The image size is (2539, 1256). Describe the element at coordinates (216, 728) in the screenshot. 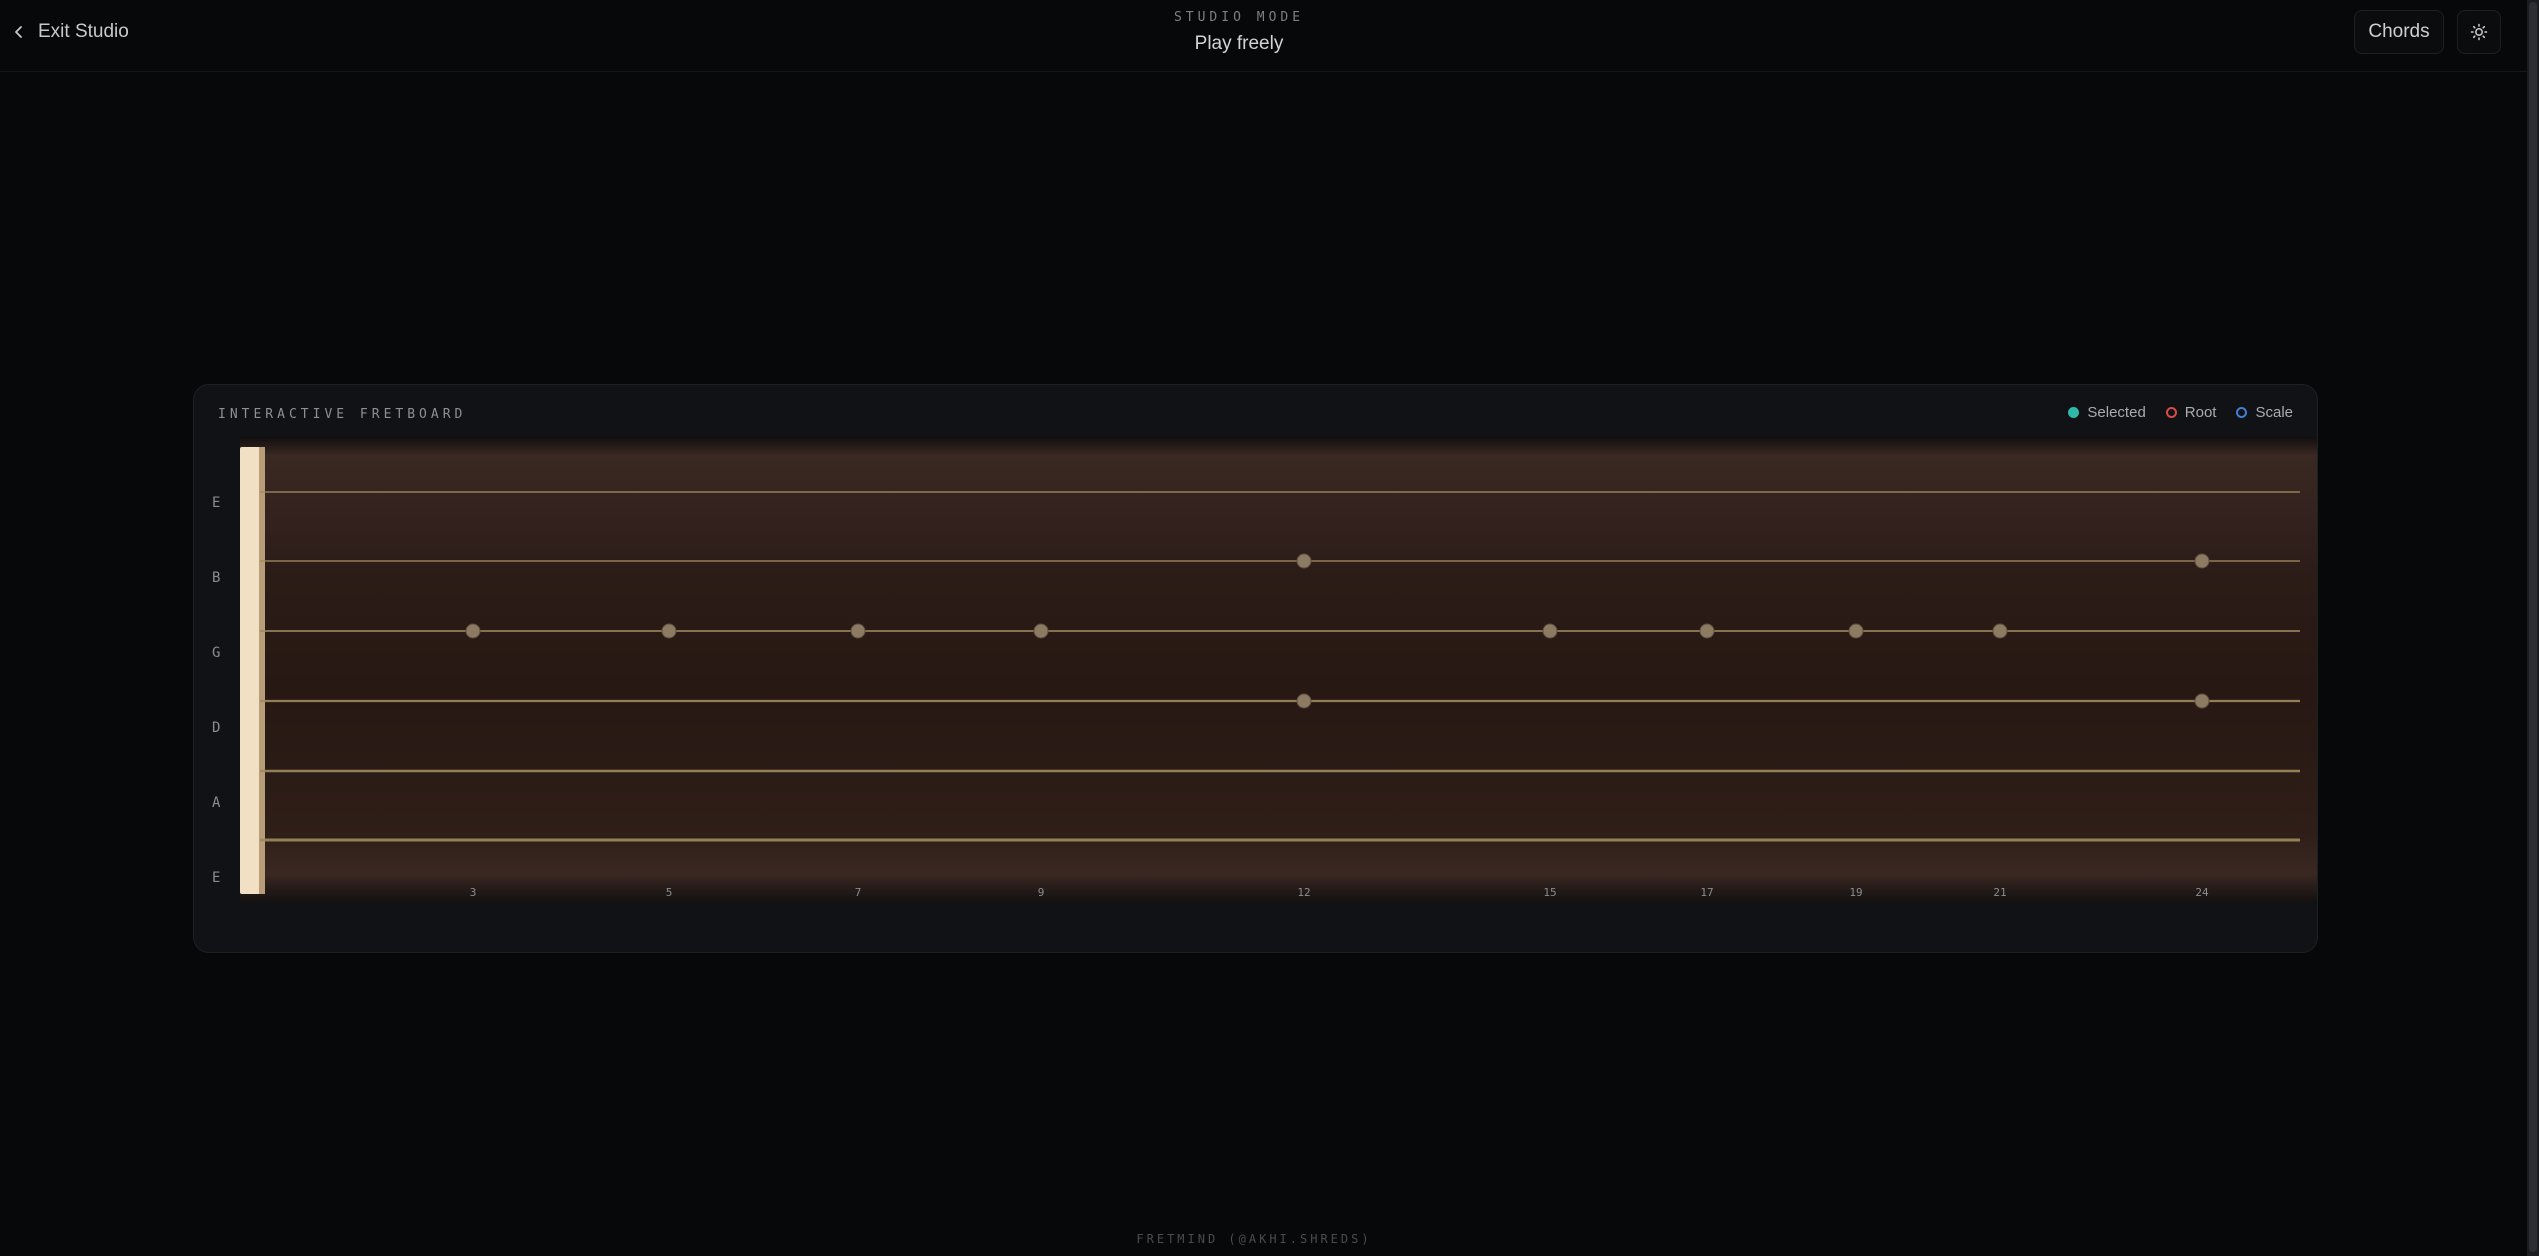

I see `string-label-4: D` at that location.